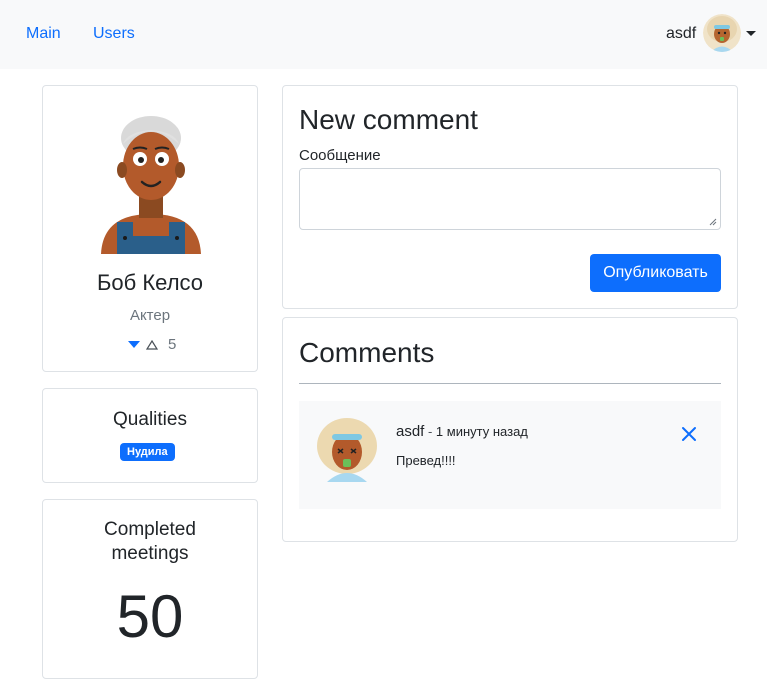 The width and height of the screenshot is (767, 679). Describe the element at coordinates (347, 449) in the screenshot. I see `comment-author-avatar-icon` at that location.